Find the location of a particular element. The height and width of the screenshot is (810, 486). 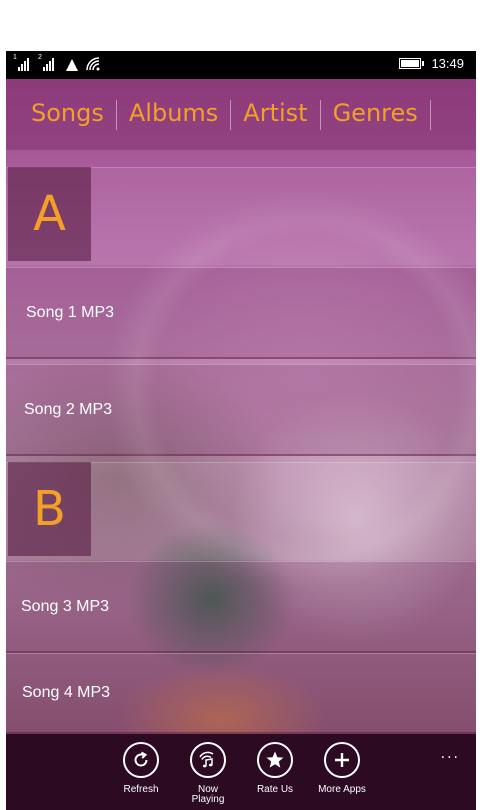

now-playing-button: Now Playing is located at coordinates (208, 773).